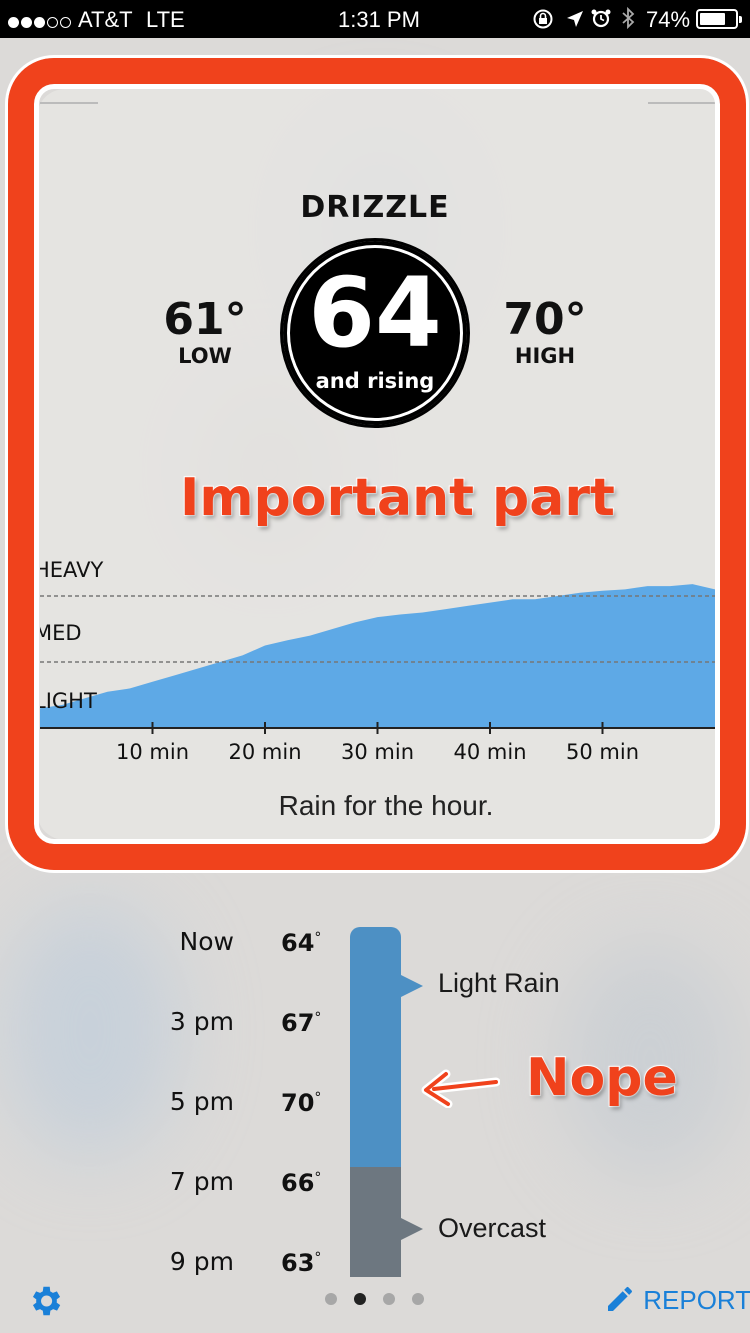 This screenshot has width=750, height=1333. Describe the element at coordinates (40, 22) in the screenshot. I see `signal-strength-icon` at that location.